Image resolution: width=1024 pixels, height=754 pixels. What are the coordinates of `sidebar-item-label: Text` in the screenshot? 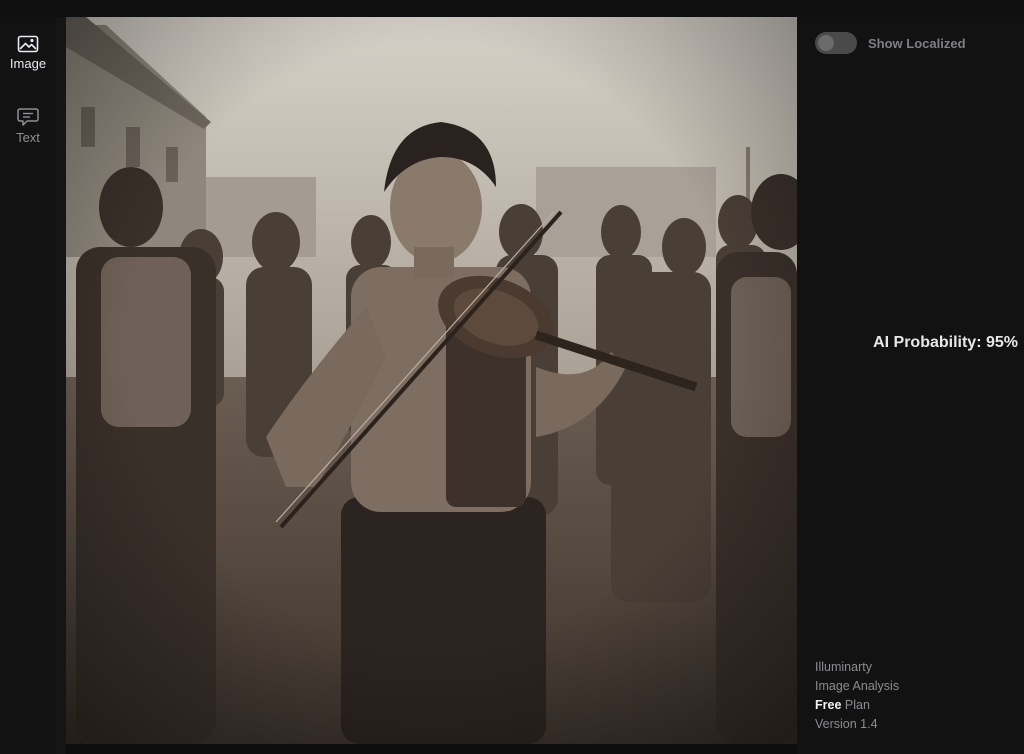 It's located at (28, 137).